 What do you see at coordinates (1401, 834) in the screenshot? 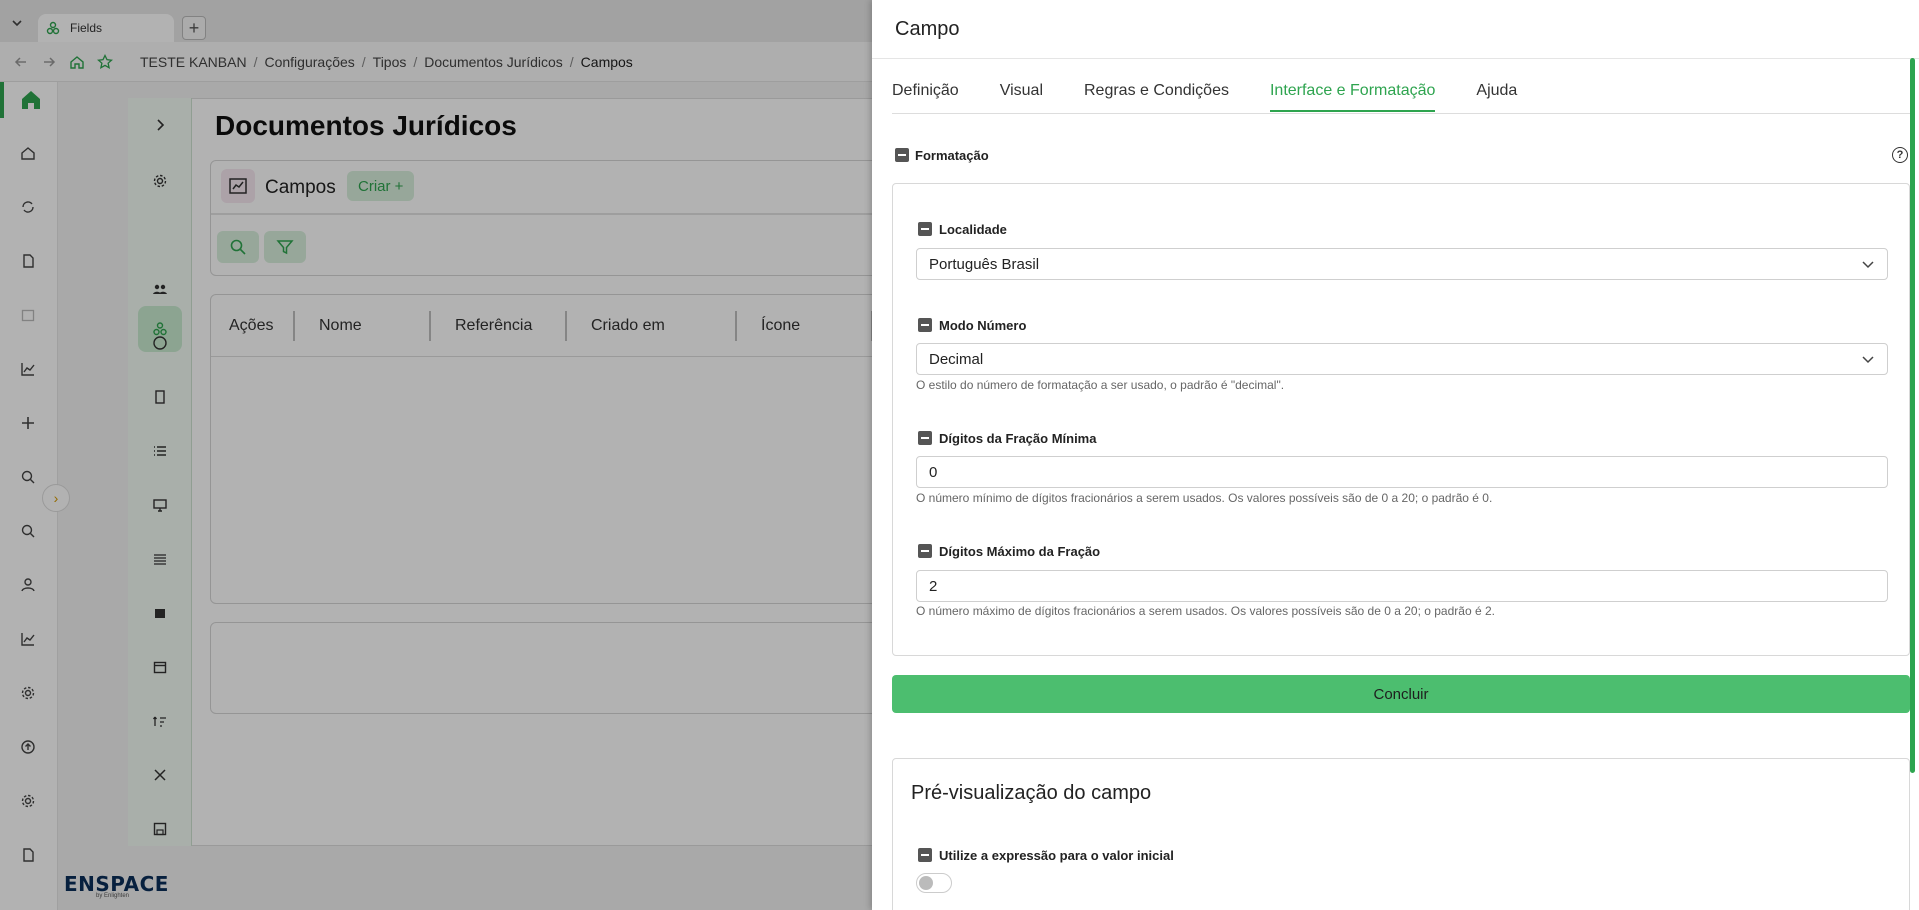
I see `field-preview-box` at bounding box center [1401, 834].